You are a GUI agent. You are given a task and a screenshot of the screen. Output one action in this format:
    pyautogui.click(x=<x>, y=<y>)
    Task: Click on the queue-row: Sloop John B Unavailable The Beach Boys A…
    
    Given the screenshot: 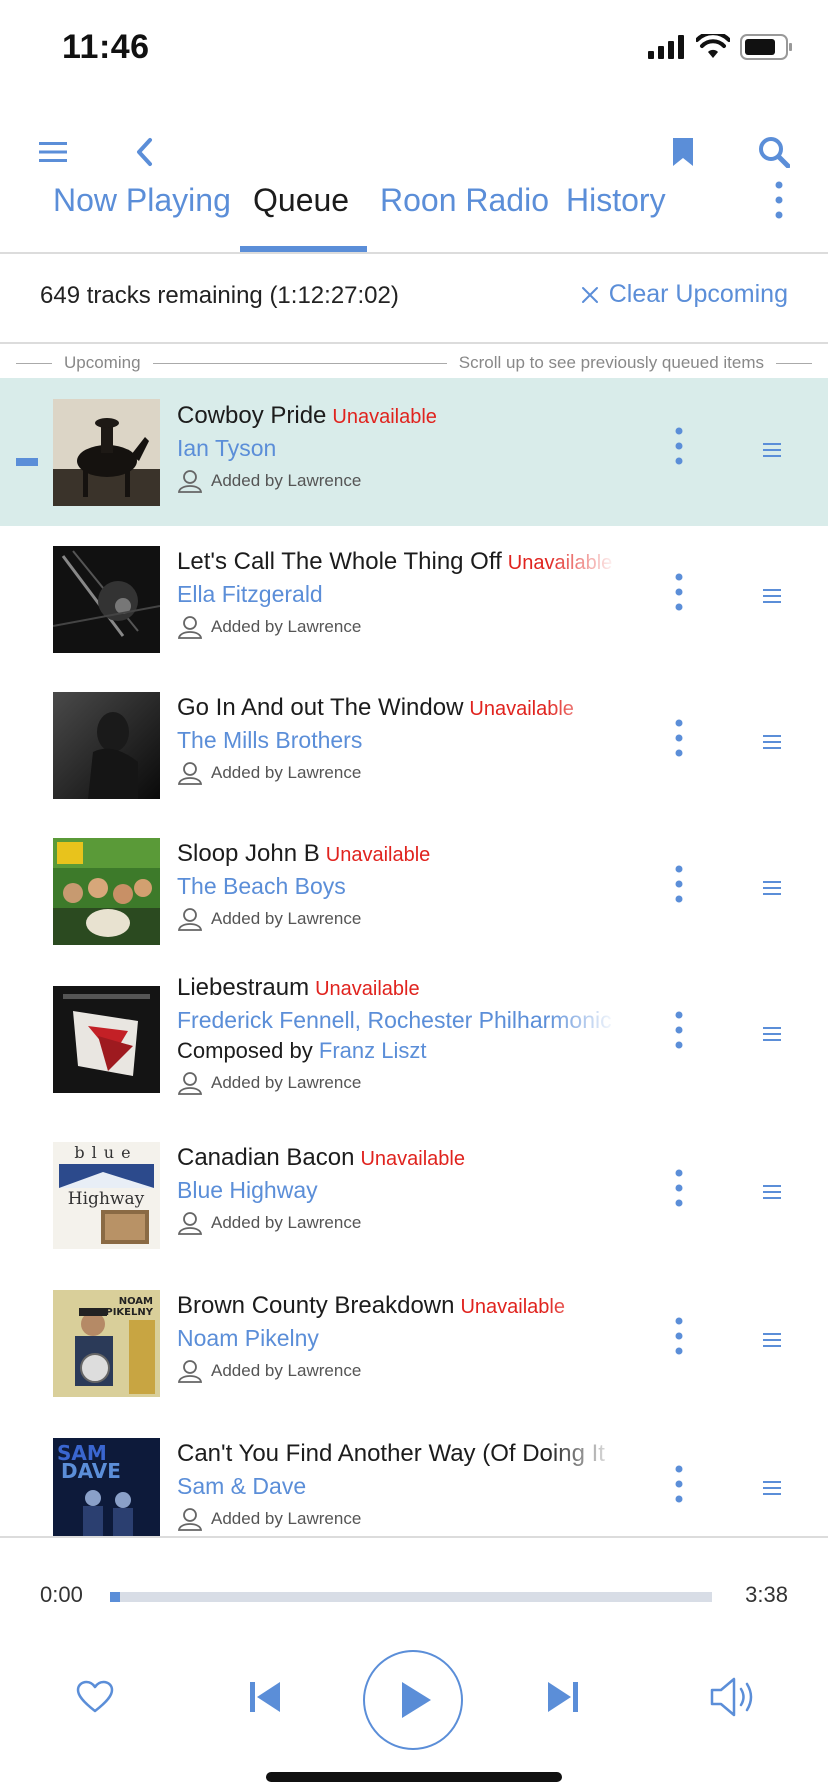 What is the action you would take?
    pyautogui.click(x=414, y=893)
    